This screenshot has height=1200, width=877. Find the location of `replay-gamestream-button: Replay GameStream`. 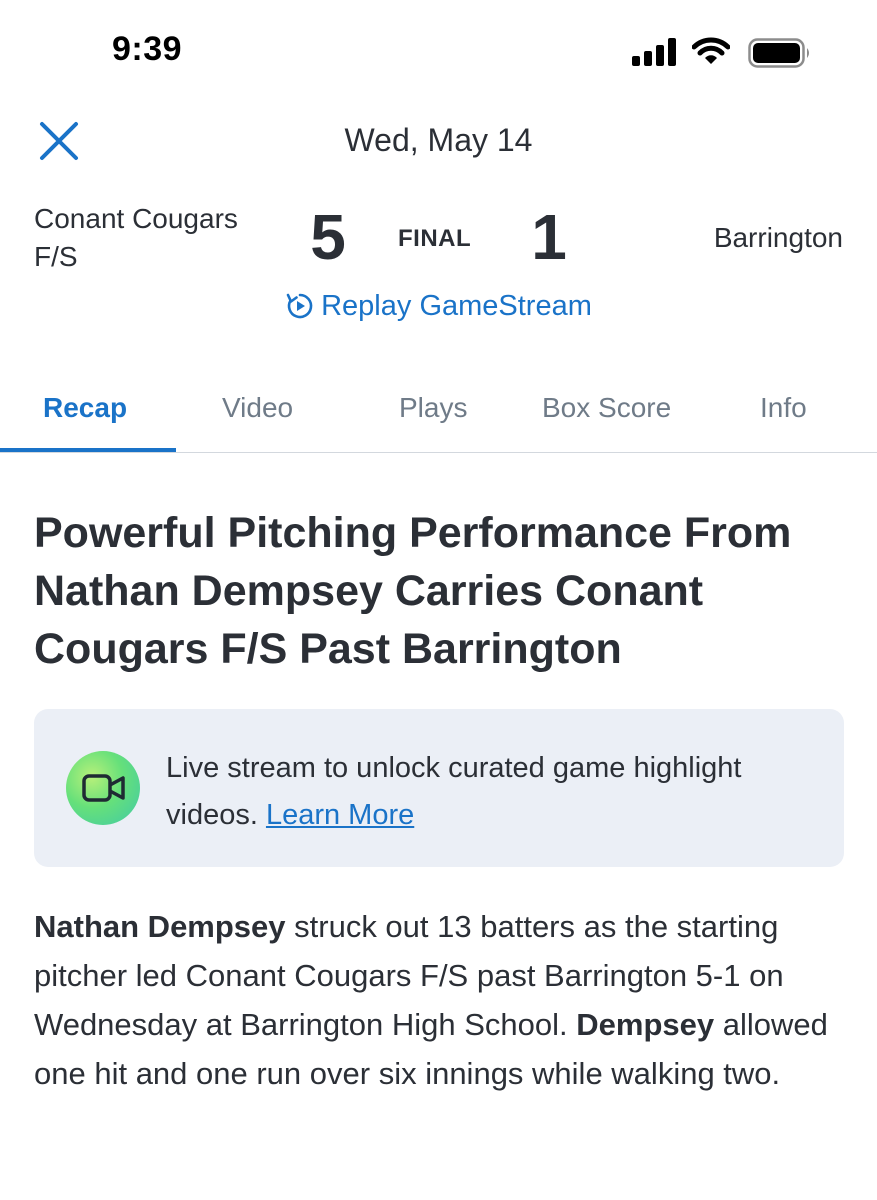

replay-gamestream-button: Replay GameStream is located at coordinates (438, 306).